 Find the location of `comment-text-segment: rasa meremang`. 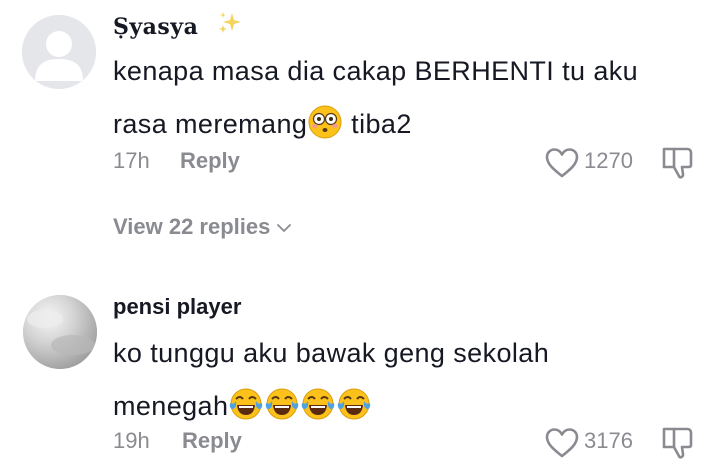

comment-text-segment: rasa meremang is located at coordinates (210, 124).